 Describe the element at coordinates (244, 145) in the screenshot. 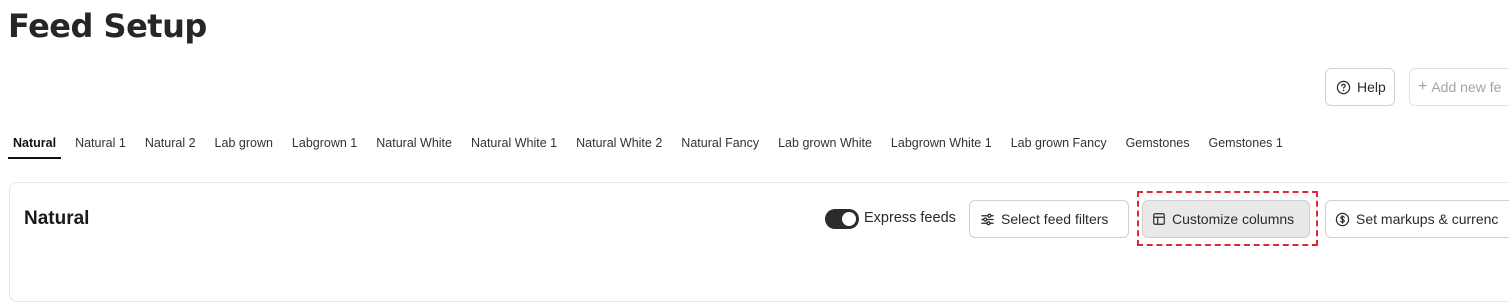

I see `tab-lab-grown: Lab grown` at that location.